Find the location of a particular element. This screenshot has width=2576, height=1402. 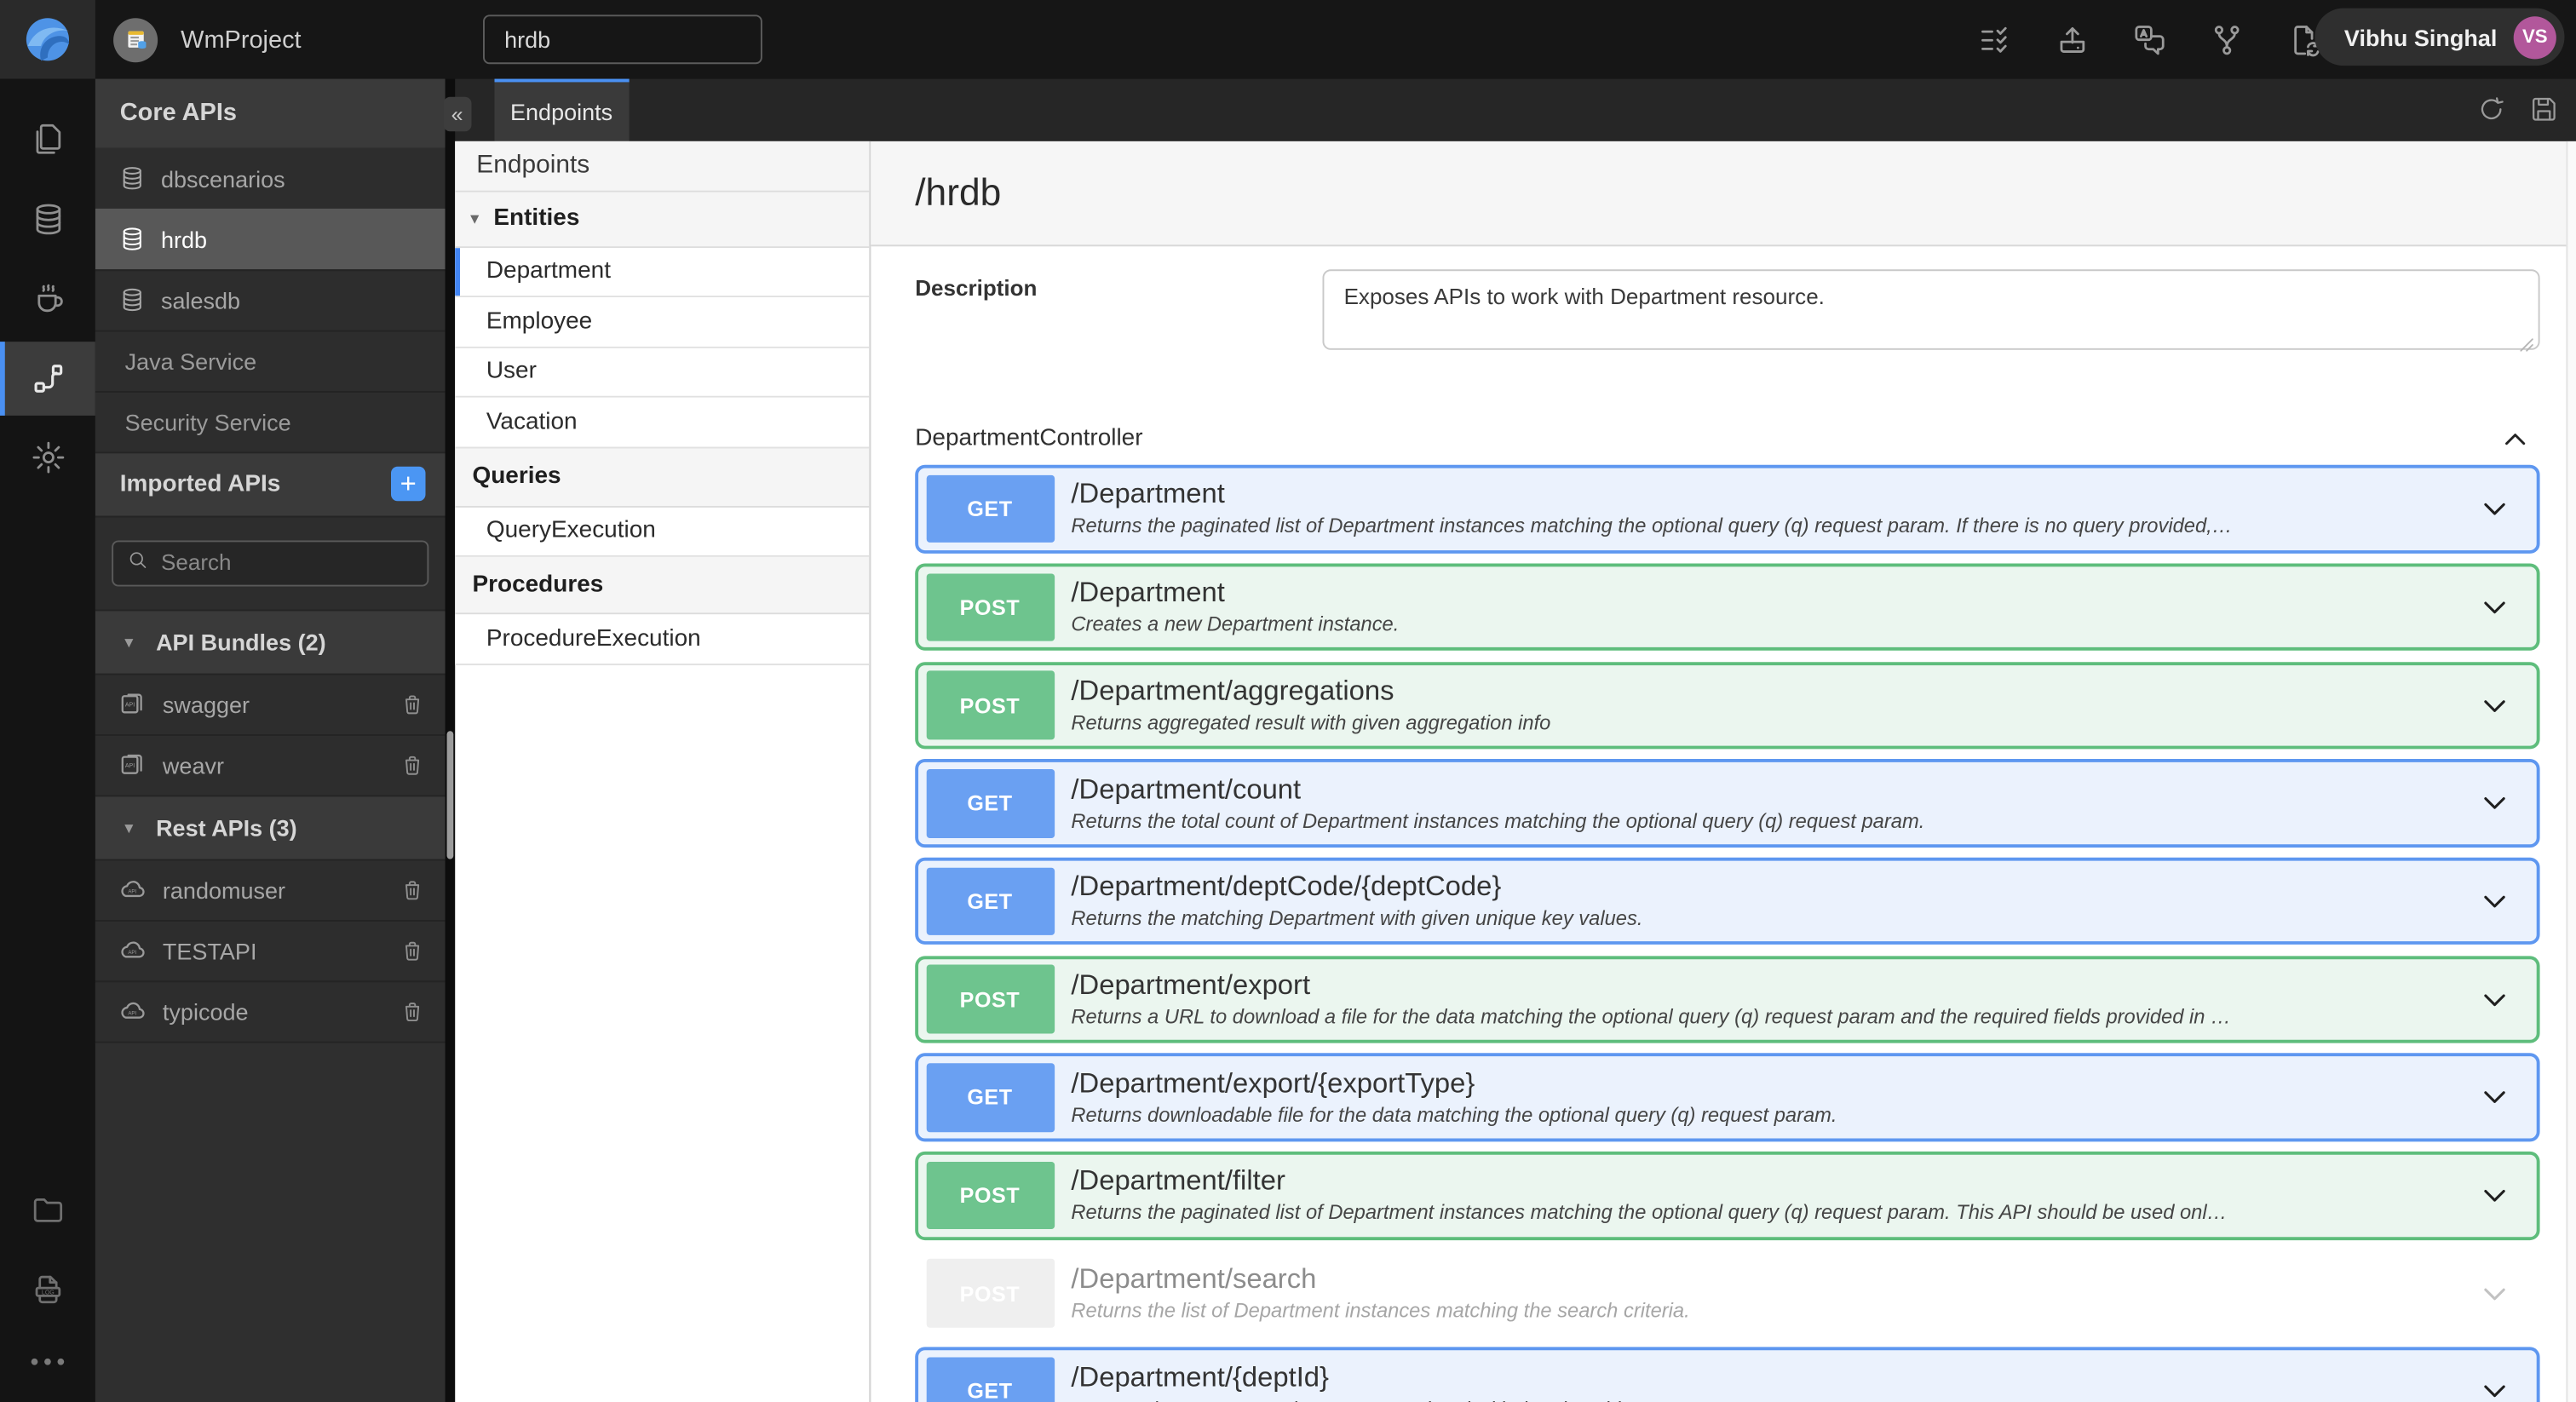

endpoint-path: /Department/export is located at coordinates (1191, 984).